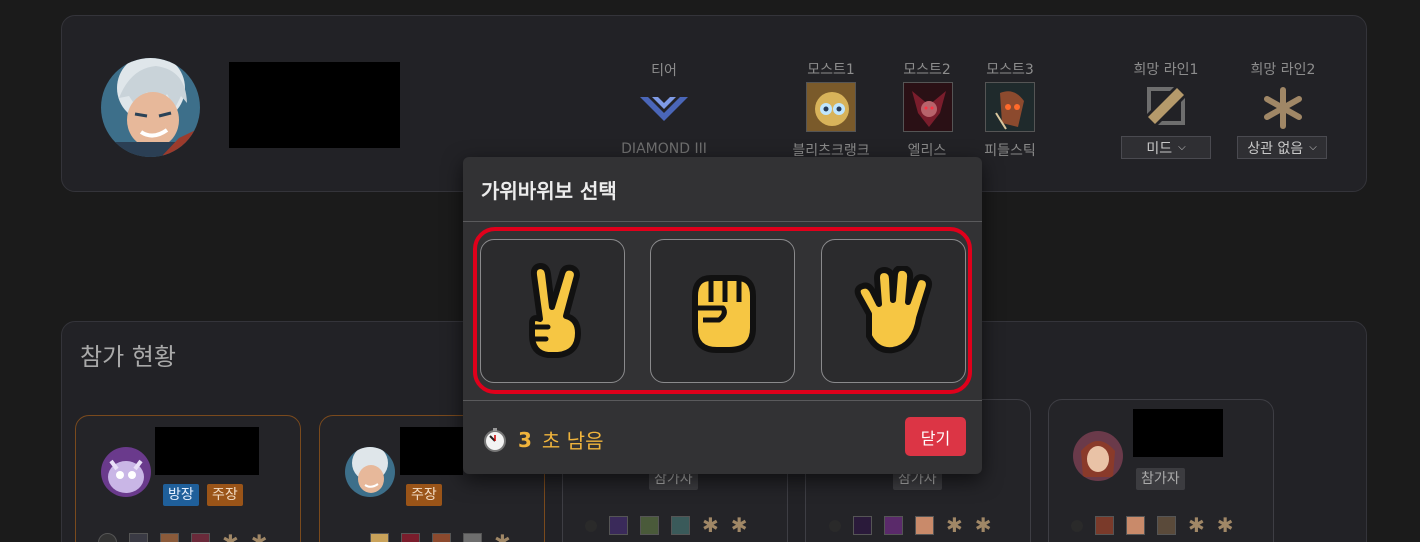  Describe the element at coordinates (1010, 107) in the screenshot. I see `most3-champion-portrait` at that location.